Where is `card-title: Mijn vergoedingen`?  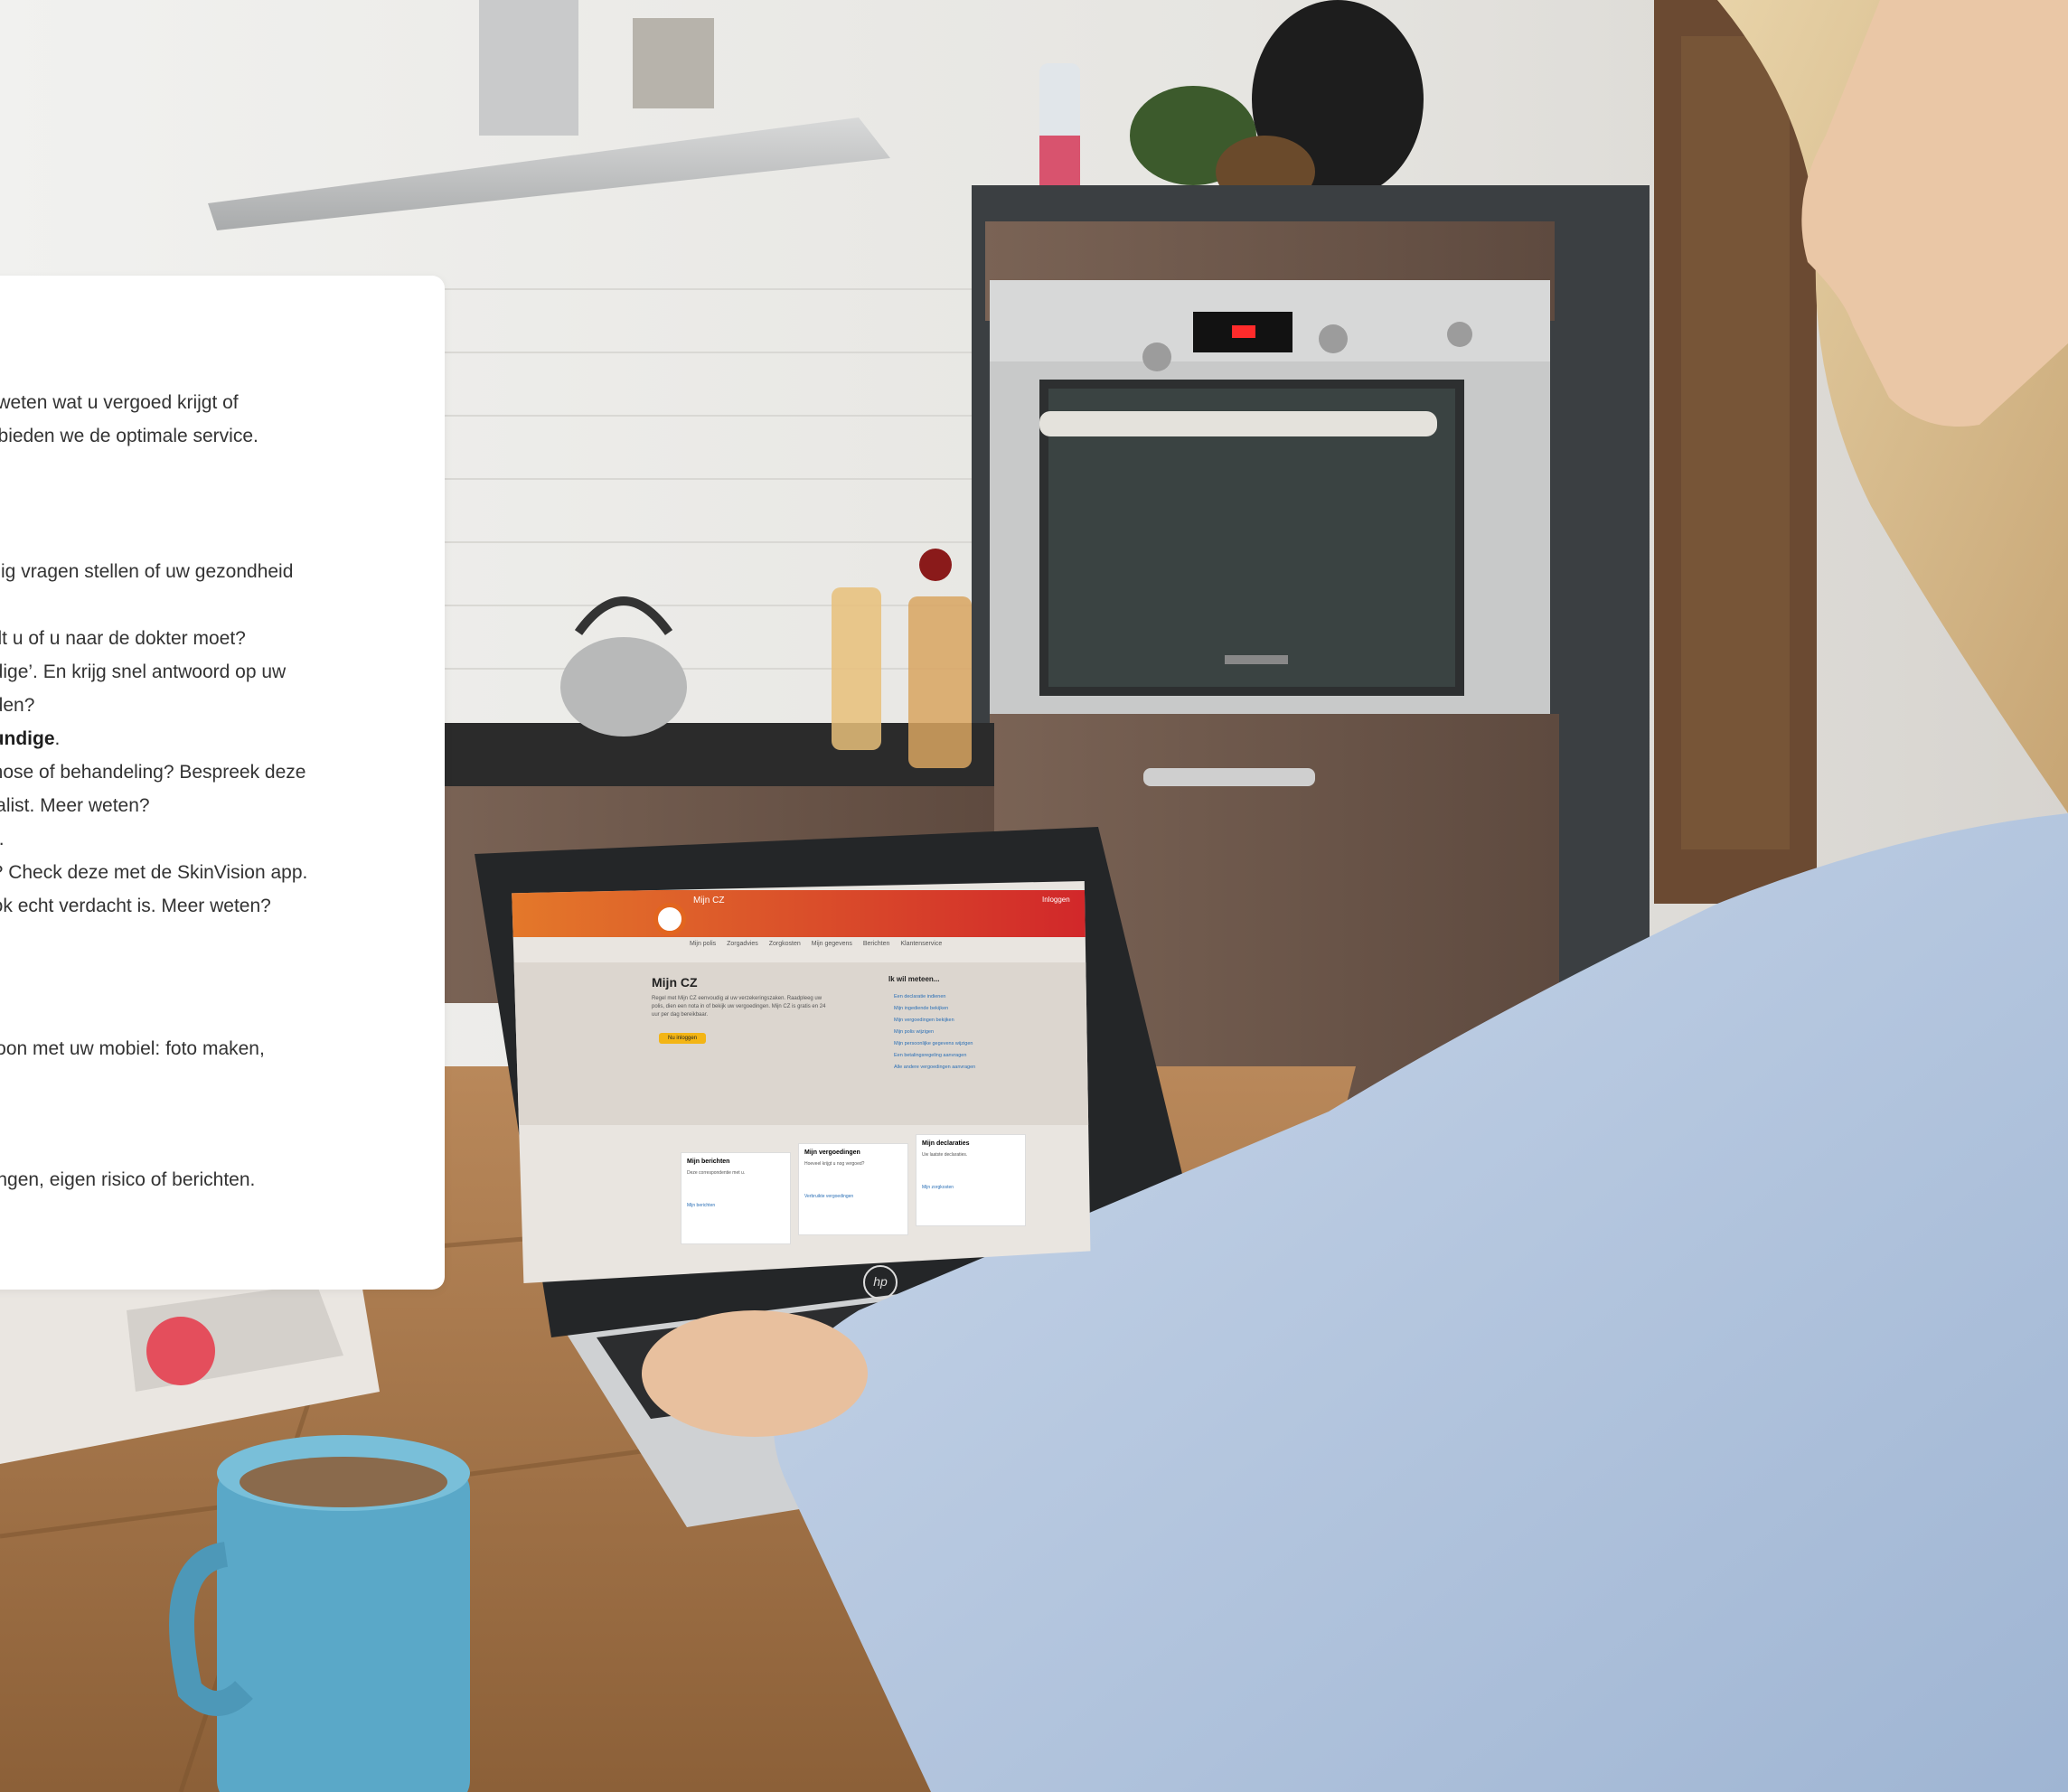 card-title: Mijn vergoedingen is located at coordinates (832, 1152).